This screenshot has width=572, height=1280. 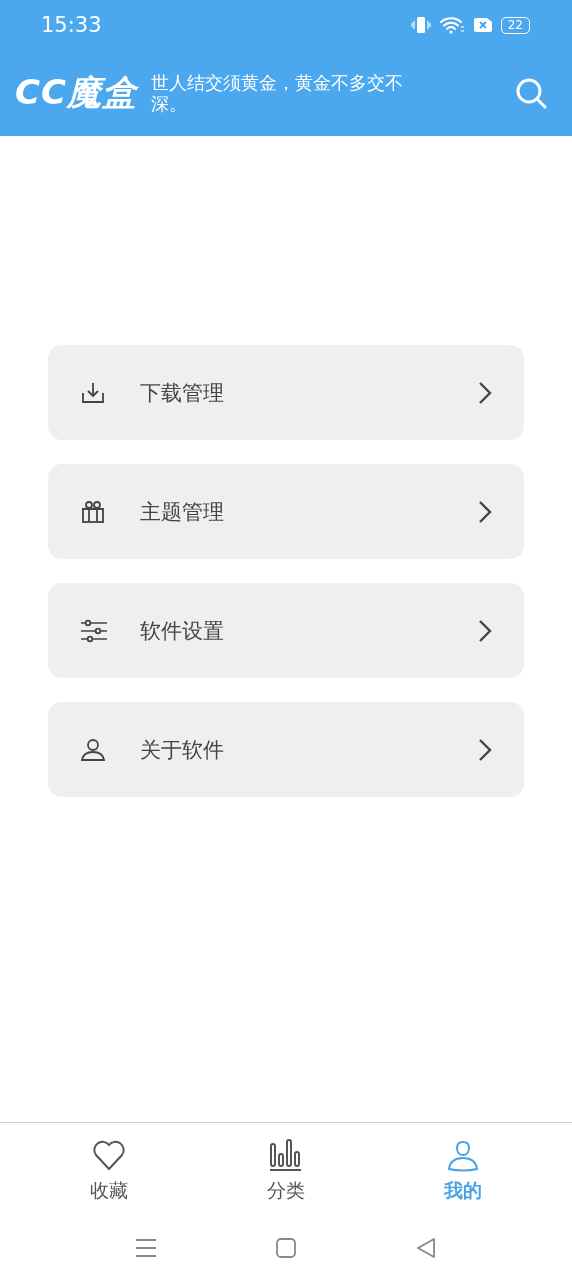 What do you see at coordinates (515, 25) in the screenshot?
I see `battery-indicator: 22` at bounding box center [515, 25].